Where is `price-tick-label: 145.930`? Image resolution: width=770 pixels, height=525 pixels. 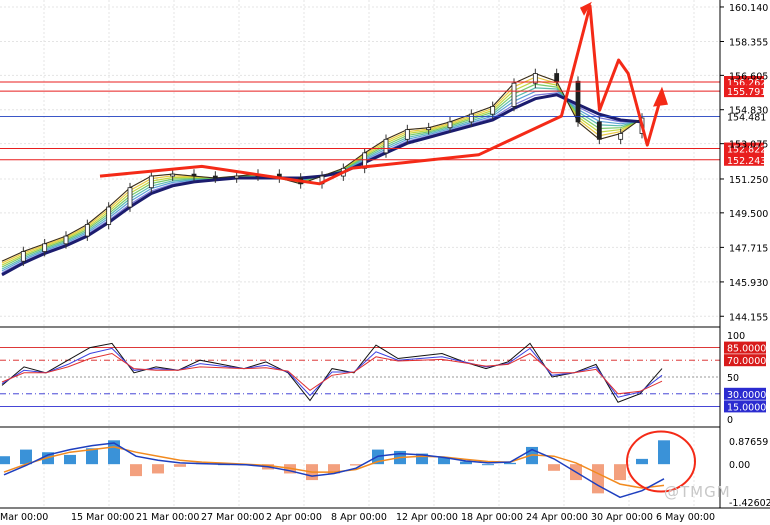
price-tick-label: 145.930 is located at coordinates (748, 283).